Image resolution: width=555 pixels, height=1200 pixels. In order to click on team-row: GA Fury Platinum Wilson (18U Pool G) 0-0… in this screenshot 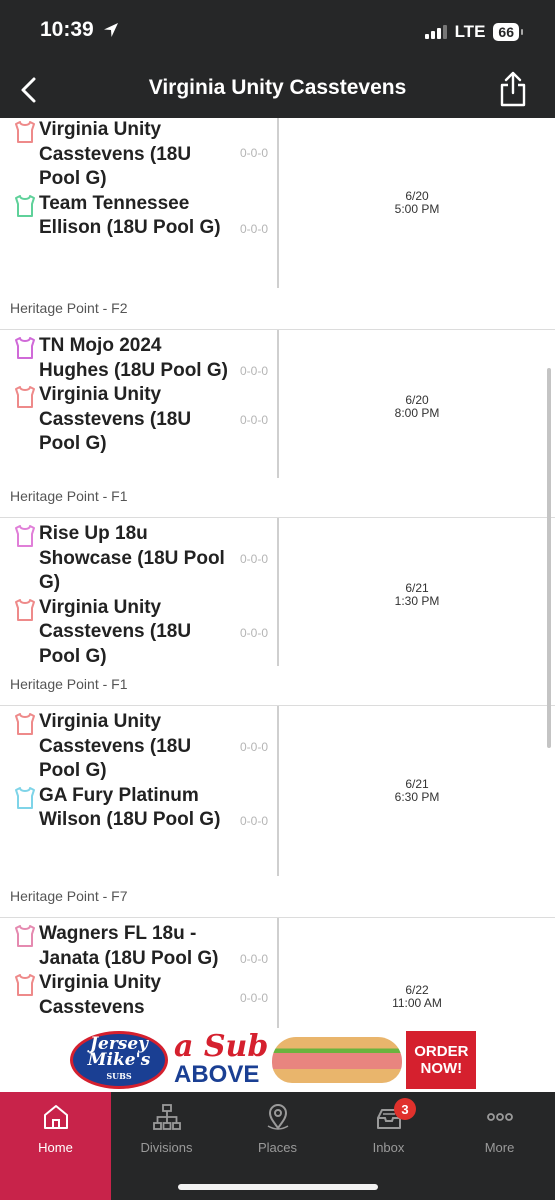, I will do `click(139, 808)`.